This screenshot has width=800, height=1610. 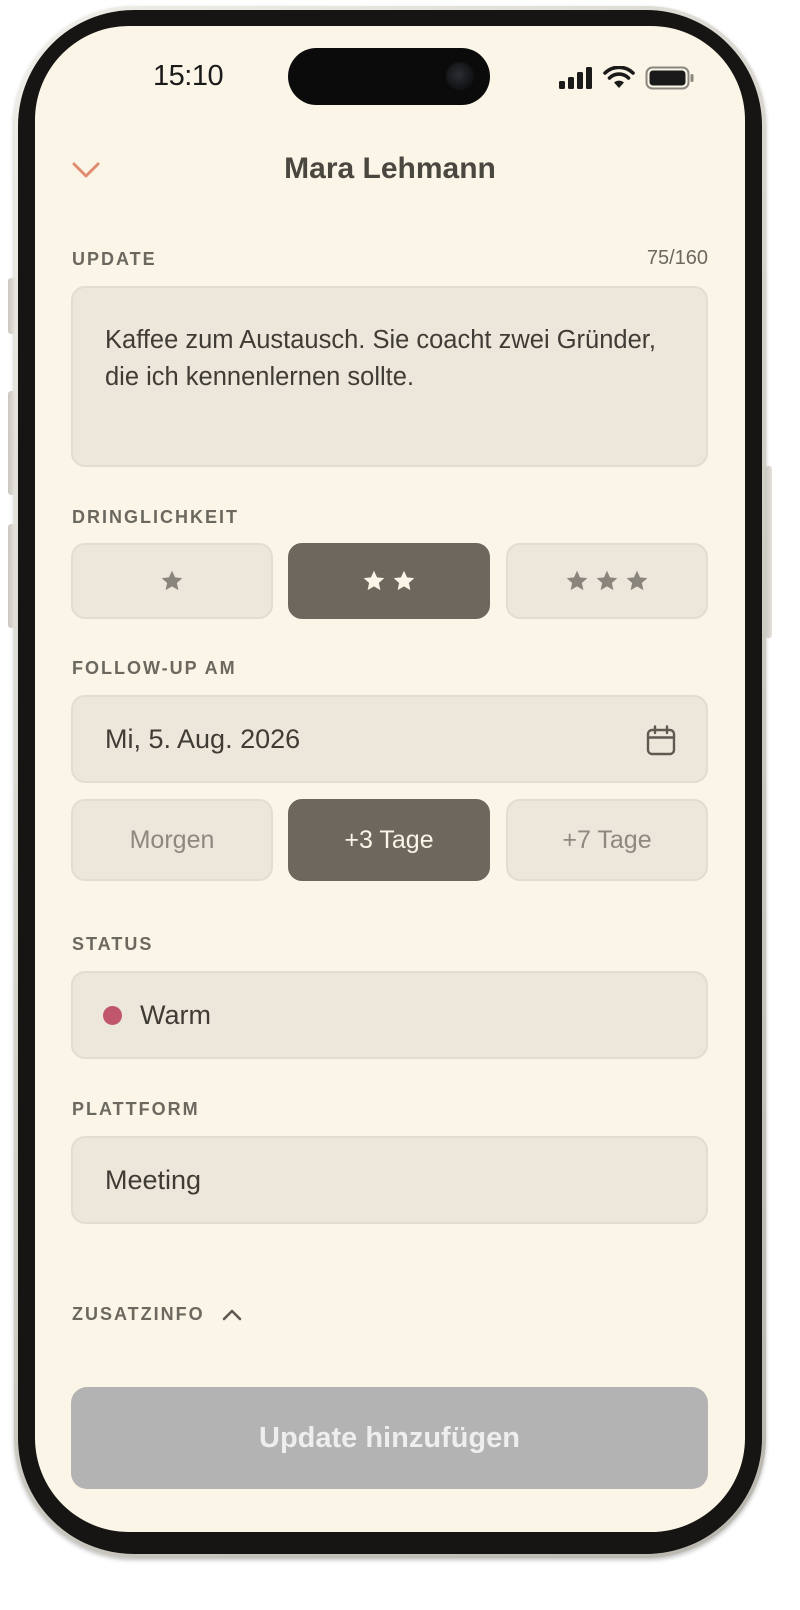 I want to click on status-select: Warm, so click(x=389, y=1015).